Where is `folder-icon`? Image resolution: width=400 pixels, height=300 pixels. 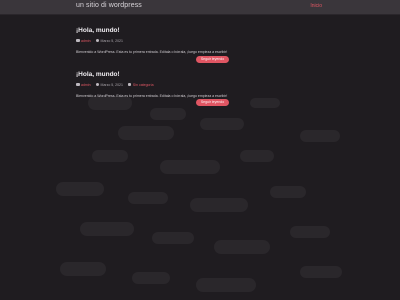 folder-icon is located at coordinates (129, 84).